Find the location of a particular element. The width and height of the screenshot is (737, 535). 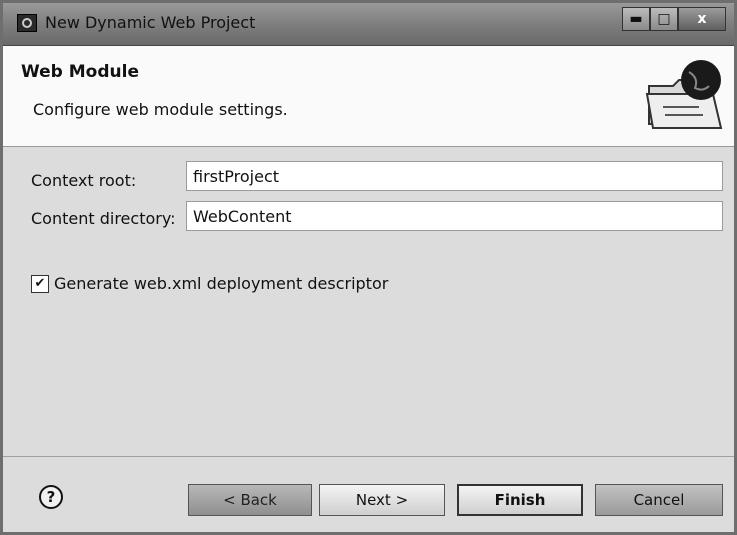

minimize-icon: ▬ is located at coordinates (636, 19).